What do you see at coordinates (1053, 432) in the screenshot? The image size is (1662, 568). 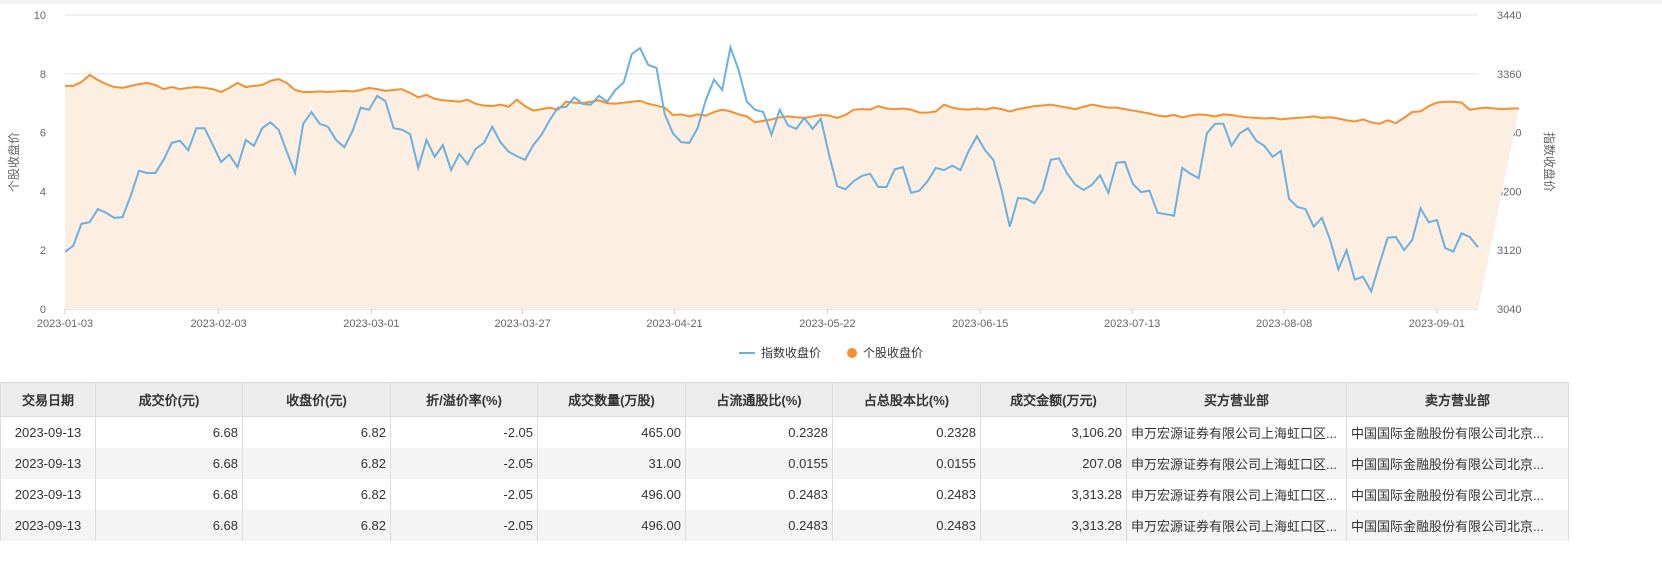 I see `table-cell: 3,106.20` at bounding box center [1053, 432].